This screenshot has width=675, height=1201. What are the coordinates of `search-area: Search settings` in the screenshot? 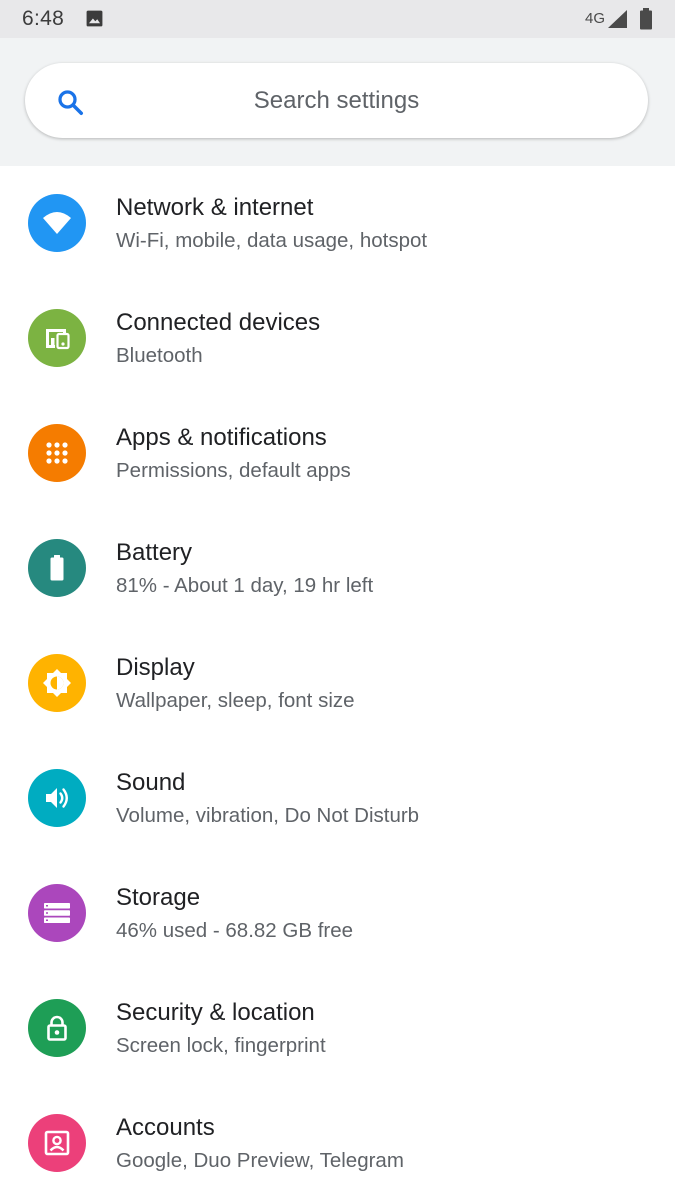 It's located at (337, 102).